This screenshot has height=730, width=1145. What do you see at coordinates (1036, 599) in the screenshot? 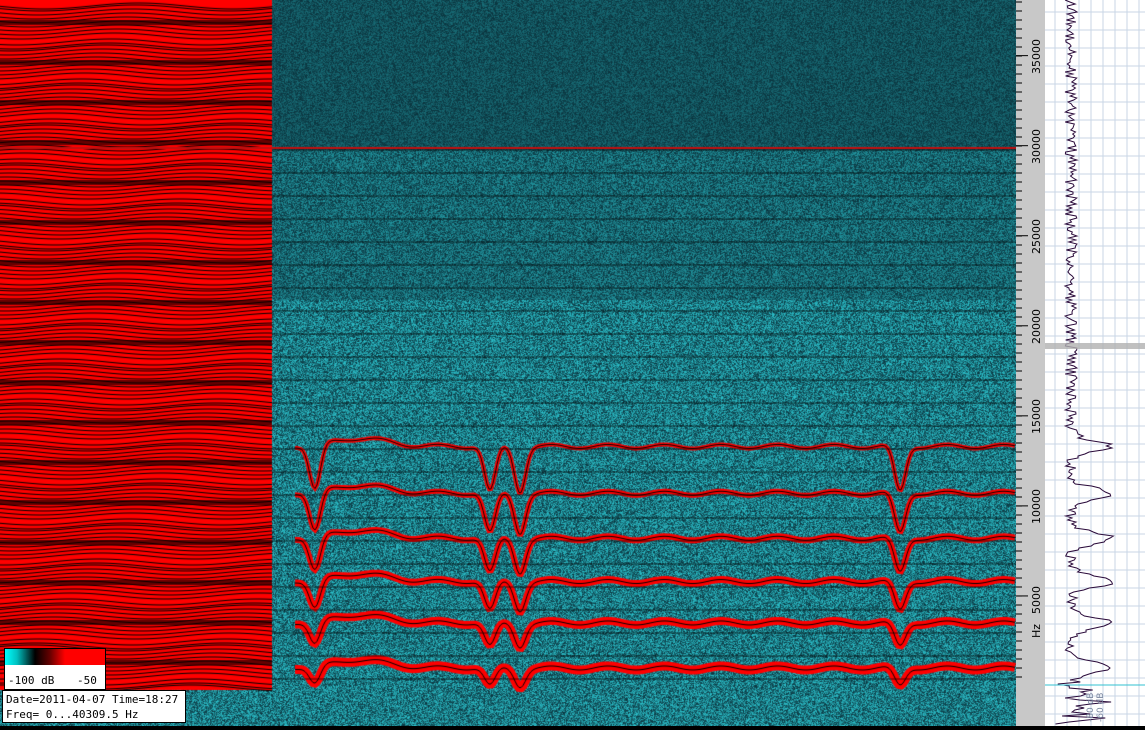
I see `frequency-tick-label: 5000` at bounding box center [1036, 599].